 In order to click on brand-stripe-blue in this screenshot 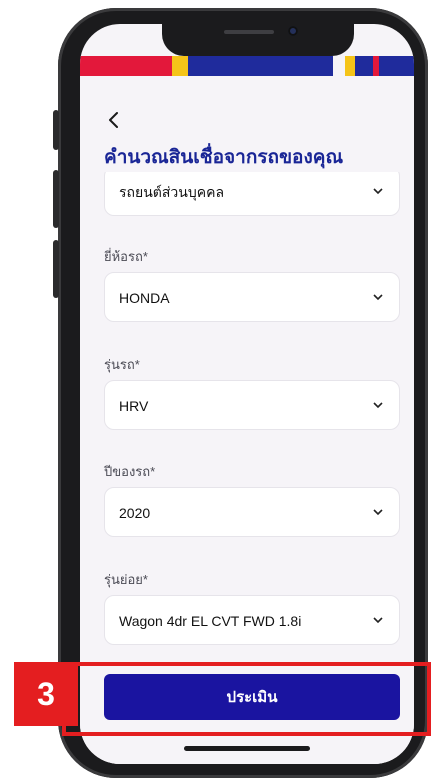, I will do `click(260, 66)`.